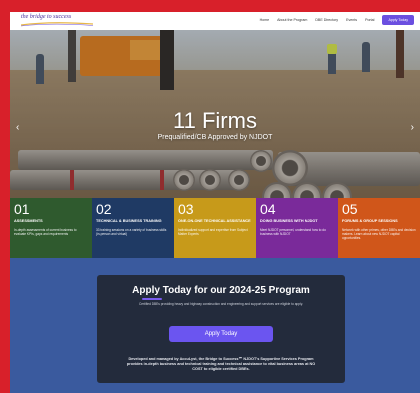 The height and width of the screenshot is (393, 420). I want to click on apply-today-nav-button: Apply Today, so click(398, 20).